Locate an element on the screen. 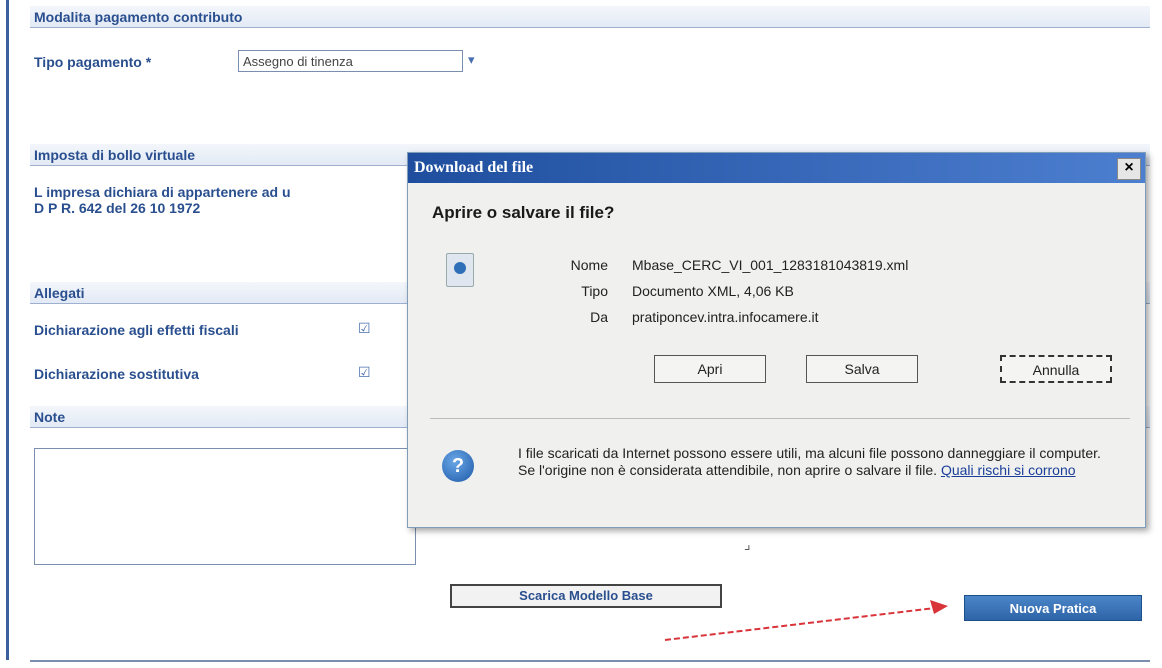  file-type-value: Documento XML, 4,06 KB is located at coordinates (713, 291).